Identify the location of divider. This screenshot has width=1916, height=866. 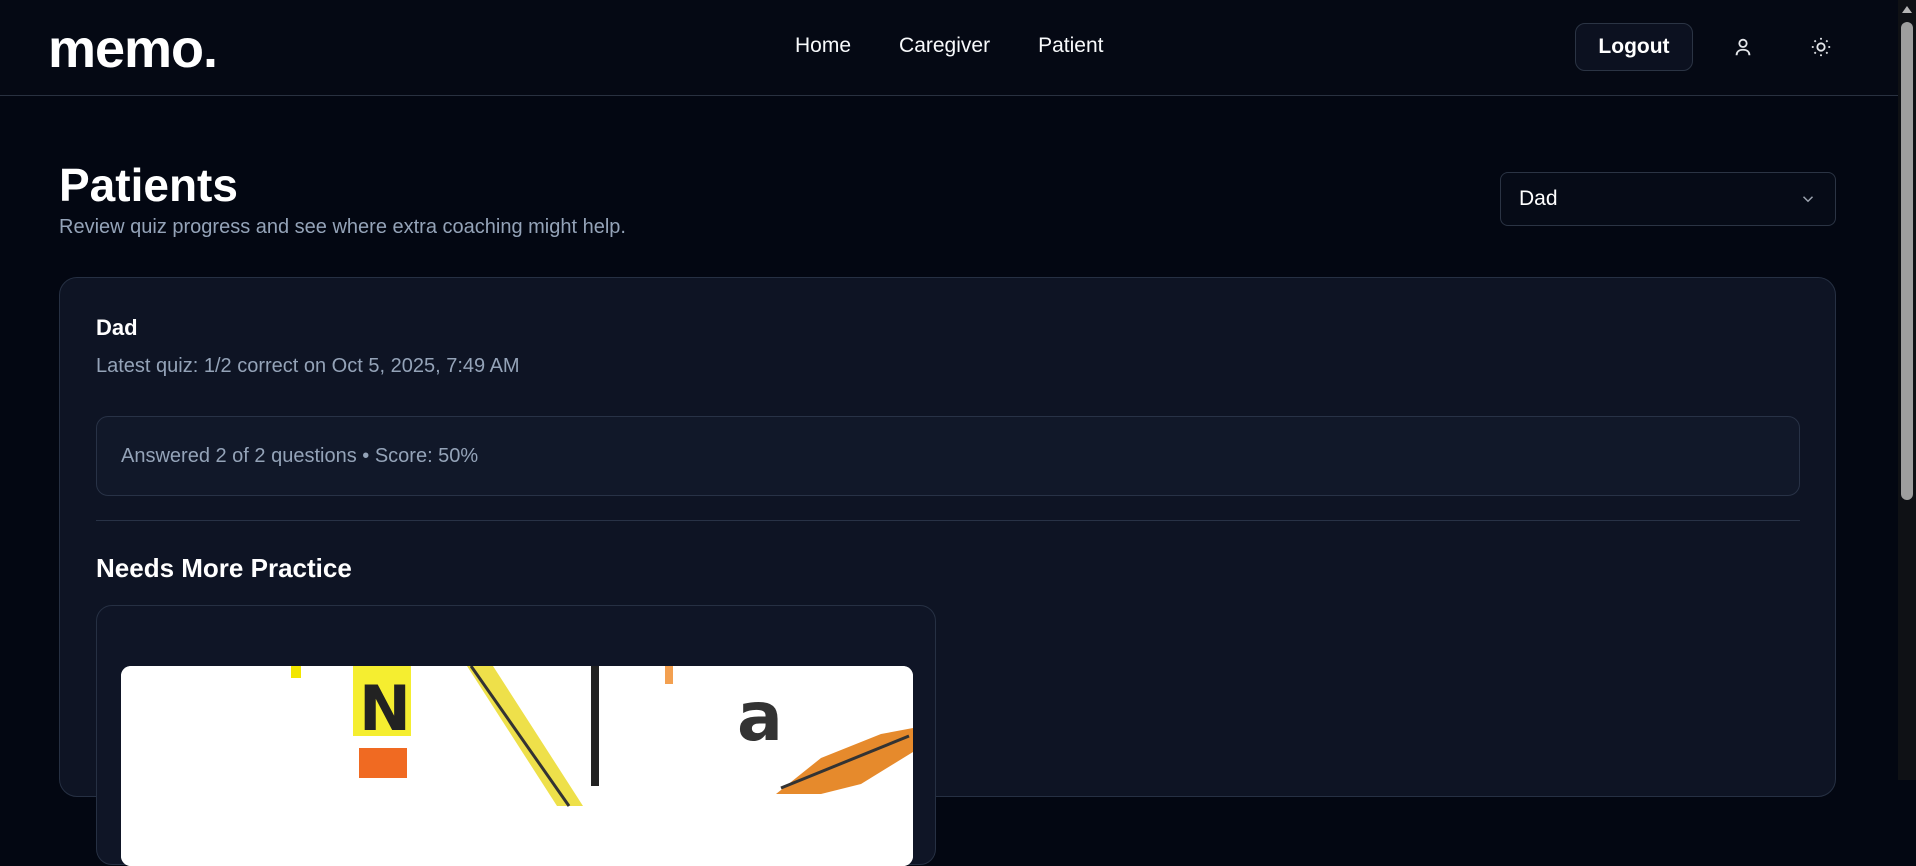
(948, 520).